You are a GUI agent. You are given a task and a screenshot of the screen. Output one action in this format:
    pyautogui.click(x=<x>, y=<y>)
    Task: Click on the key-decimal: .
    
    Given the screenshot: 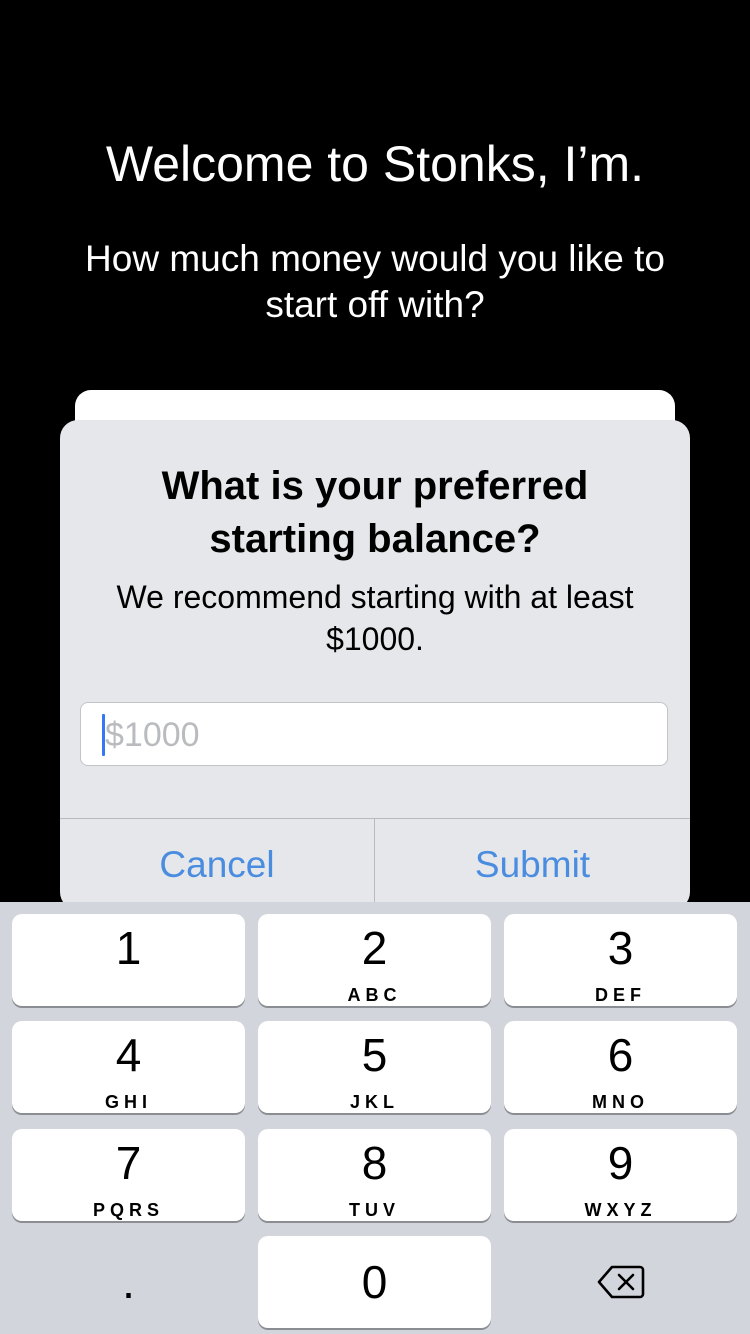 What is the action you would take?
    pyautogui.click(x=128, y=1282)
    